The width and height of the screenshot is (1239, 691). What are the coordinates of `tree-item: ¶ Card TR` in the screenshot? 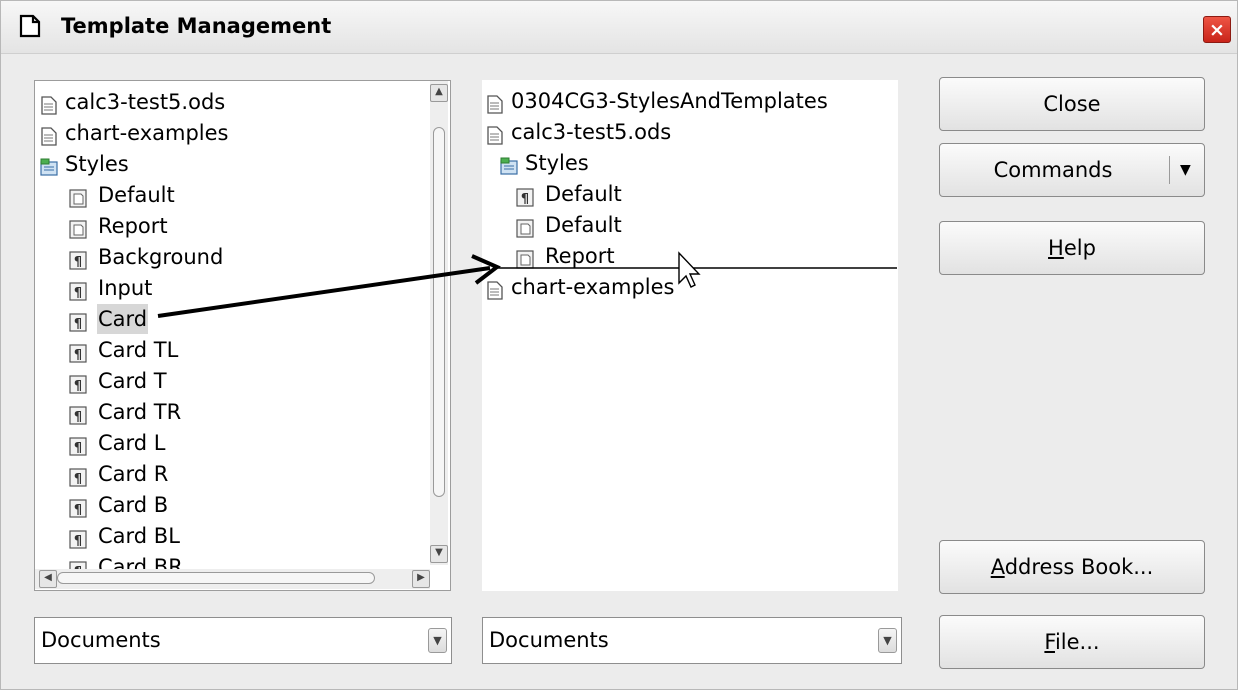 It's located at (249, 412).